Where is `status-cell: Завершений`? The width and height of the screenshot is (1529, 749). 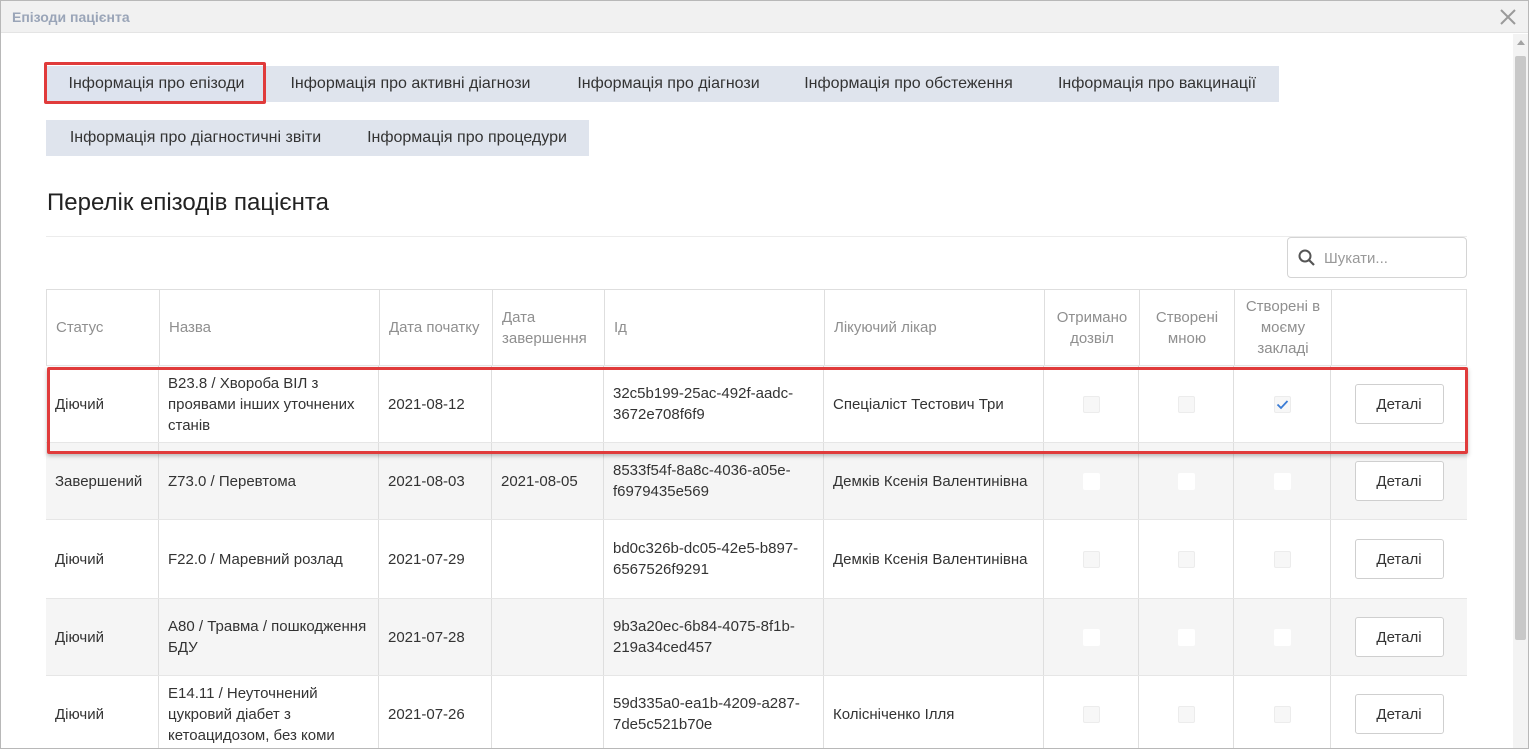 status-cell: Завершений is located at coordinates (102, 481).